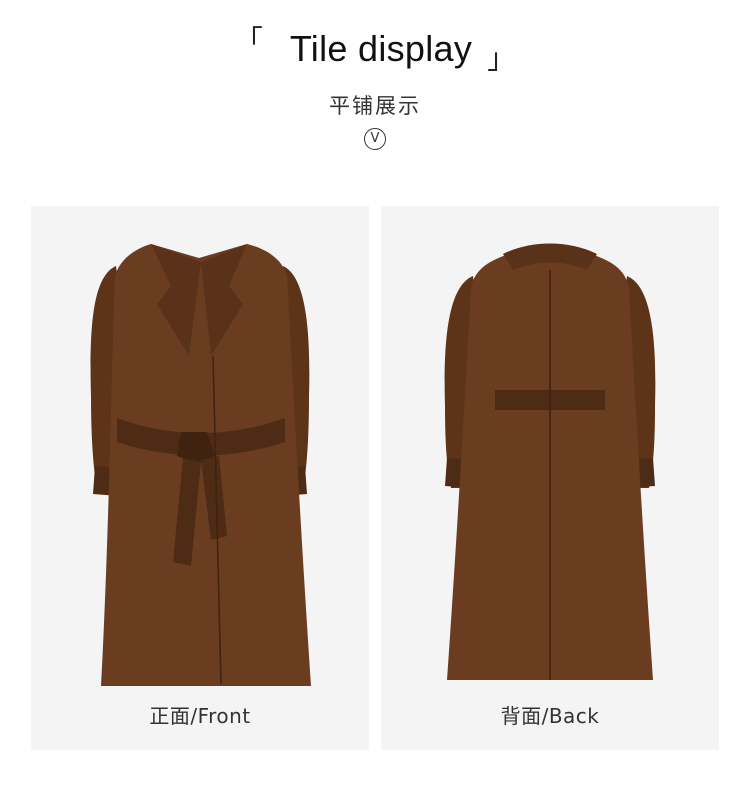  Describe the element at coordinates (501, 58) in the screenshot. I see `close-bracket: 」` at that location.